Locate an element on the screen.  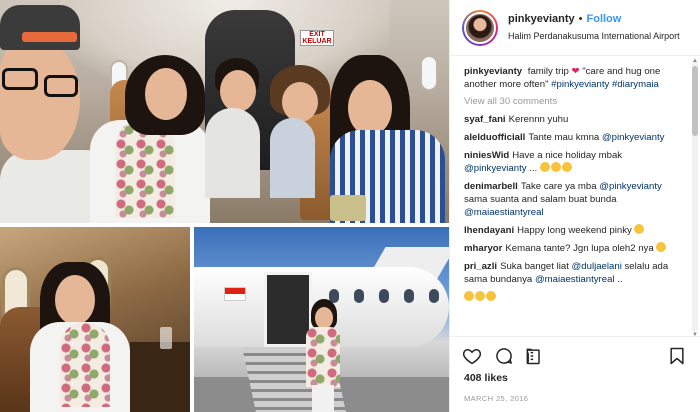
scrollbar-thumb is located at coordinates (695, 101).